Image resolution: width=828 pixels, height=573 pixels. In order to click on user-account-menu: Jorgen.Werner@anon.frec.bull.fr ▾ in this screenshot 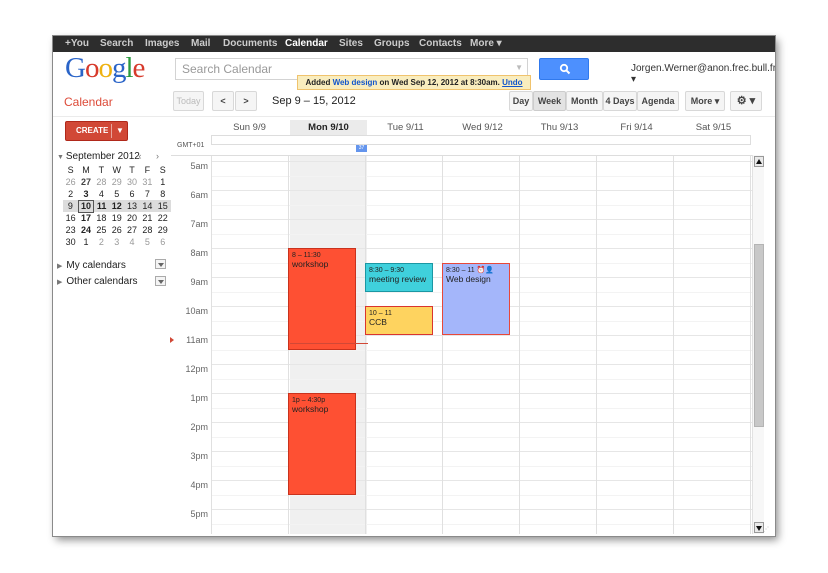, I will do `click(703, 74)`.